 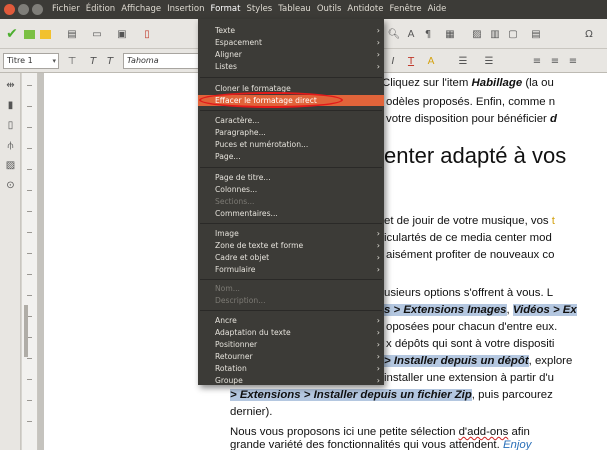 I want to click on menu-item-ancre: Ancre ›, so click(x=291, y=320).